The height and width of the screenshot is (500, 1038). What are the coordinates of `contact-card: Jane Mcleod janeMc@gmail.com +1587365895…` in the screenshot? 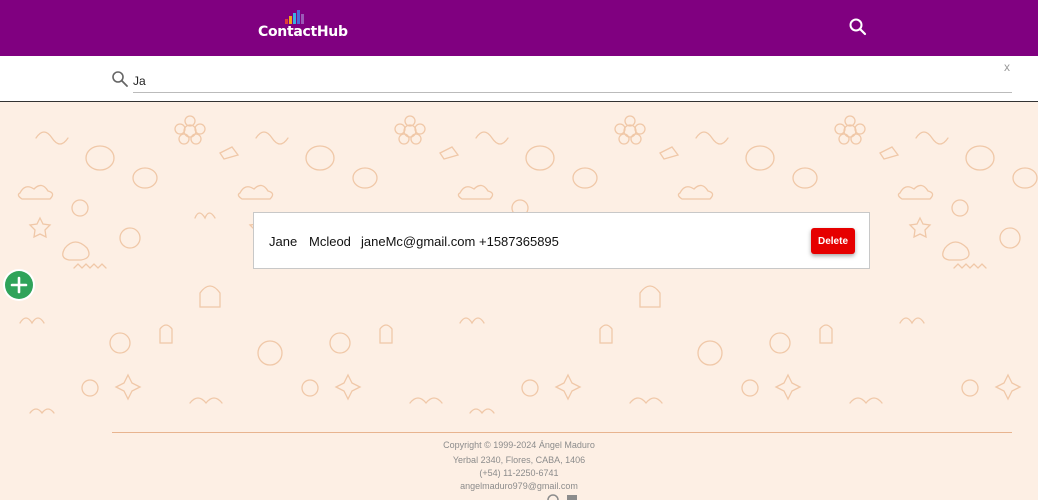 It's located at (561, 240).